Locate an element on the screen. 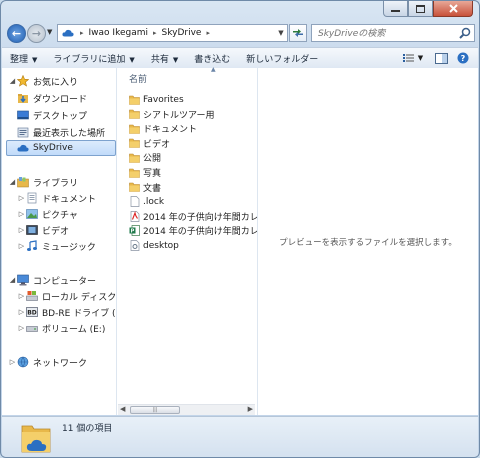  change-view-button: ▼ is located at coordinates (413, 58).